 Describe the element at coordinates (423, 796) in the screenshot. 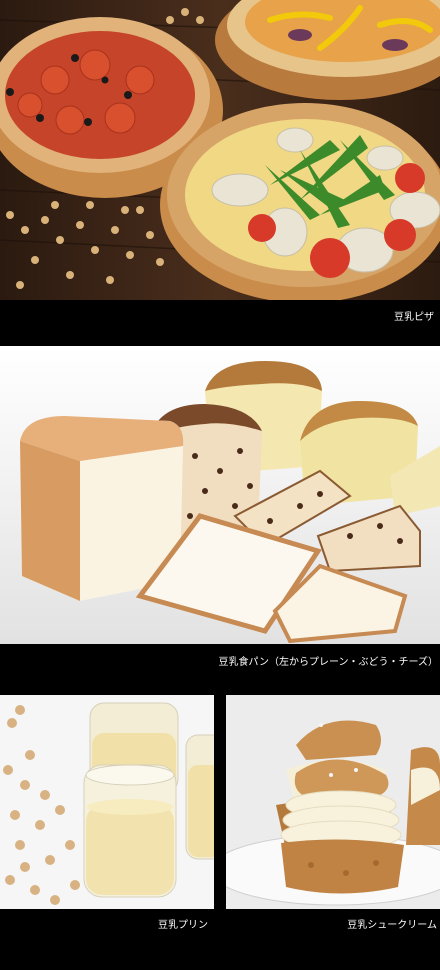

I see `cream-puff-right` at that location.